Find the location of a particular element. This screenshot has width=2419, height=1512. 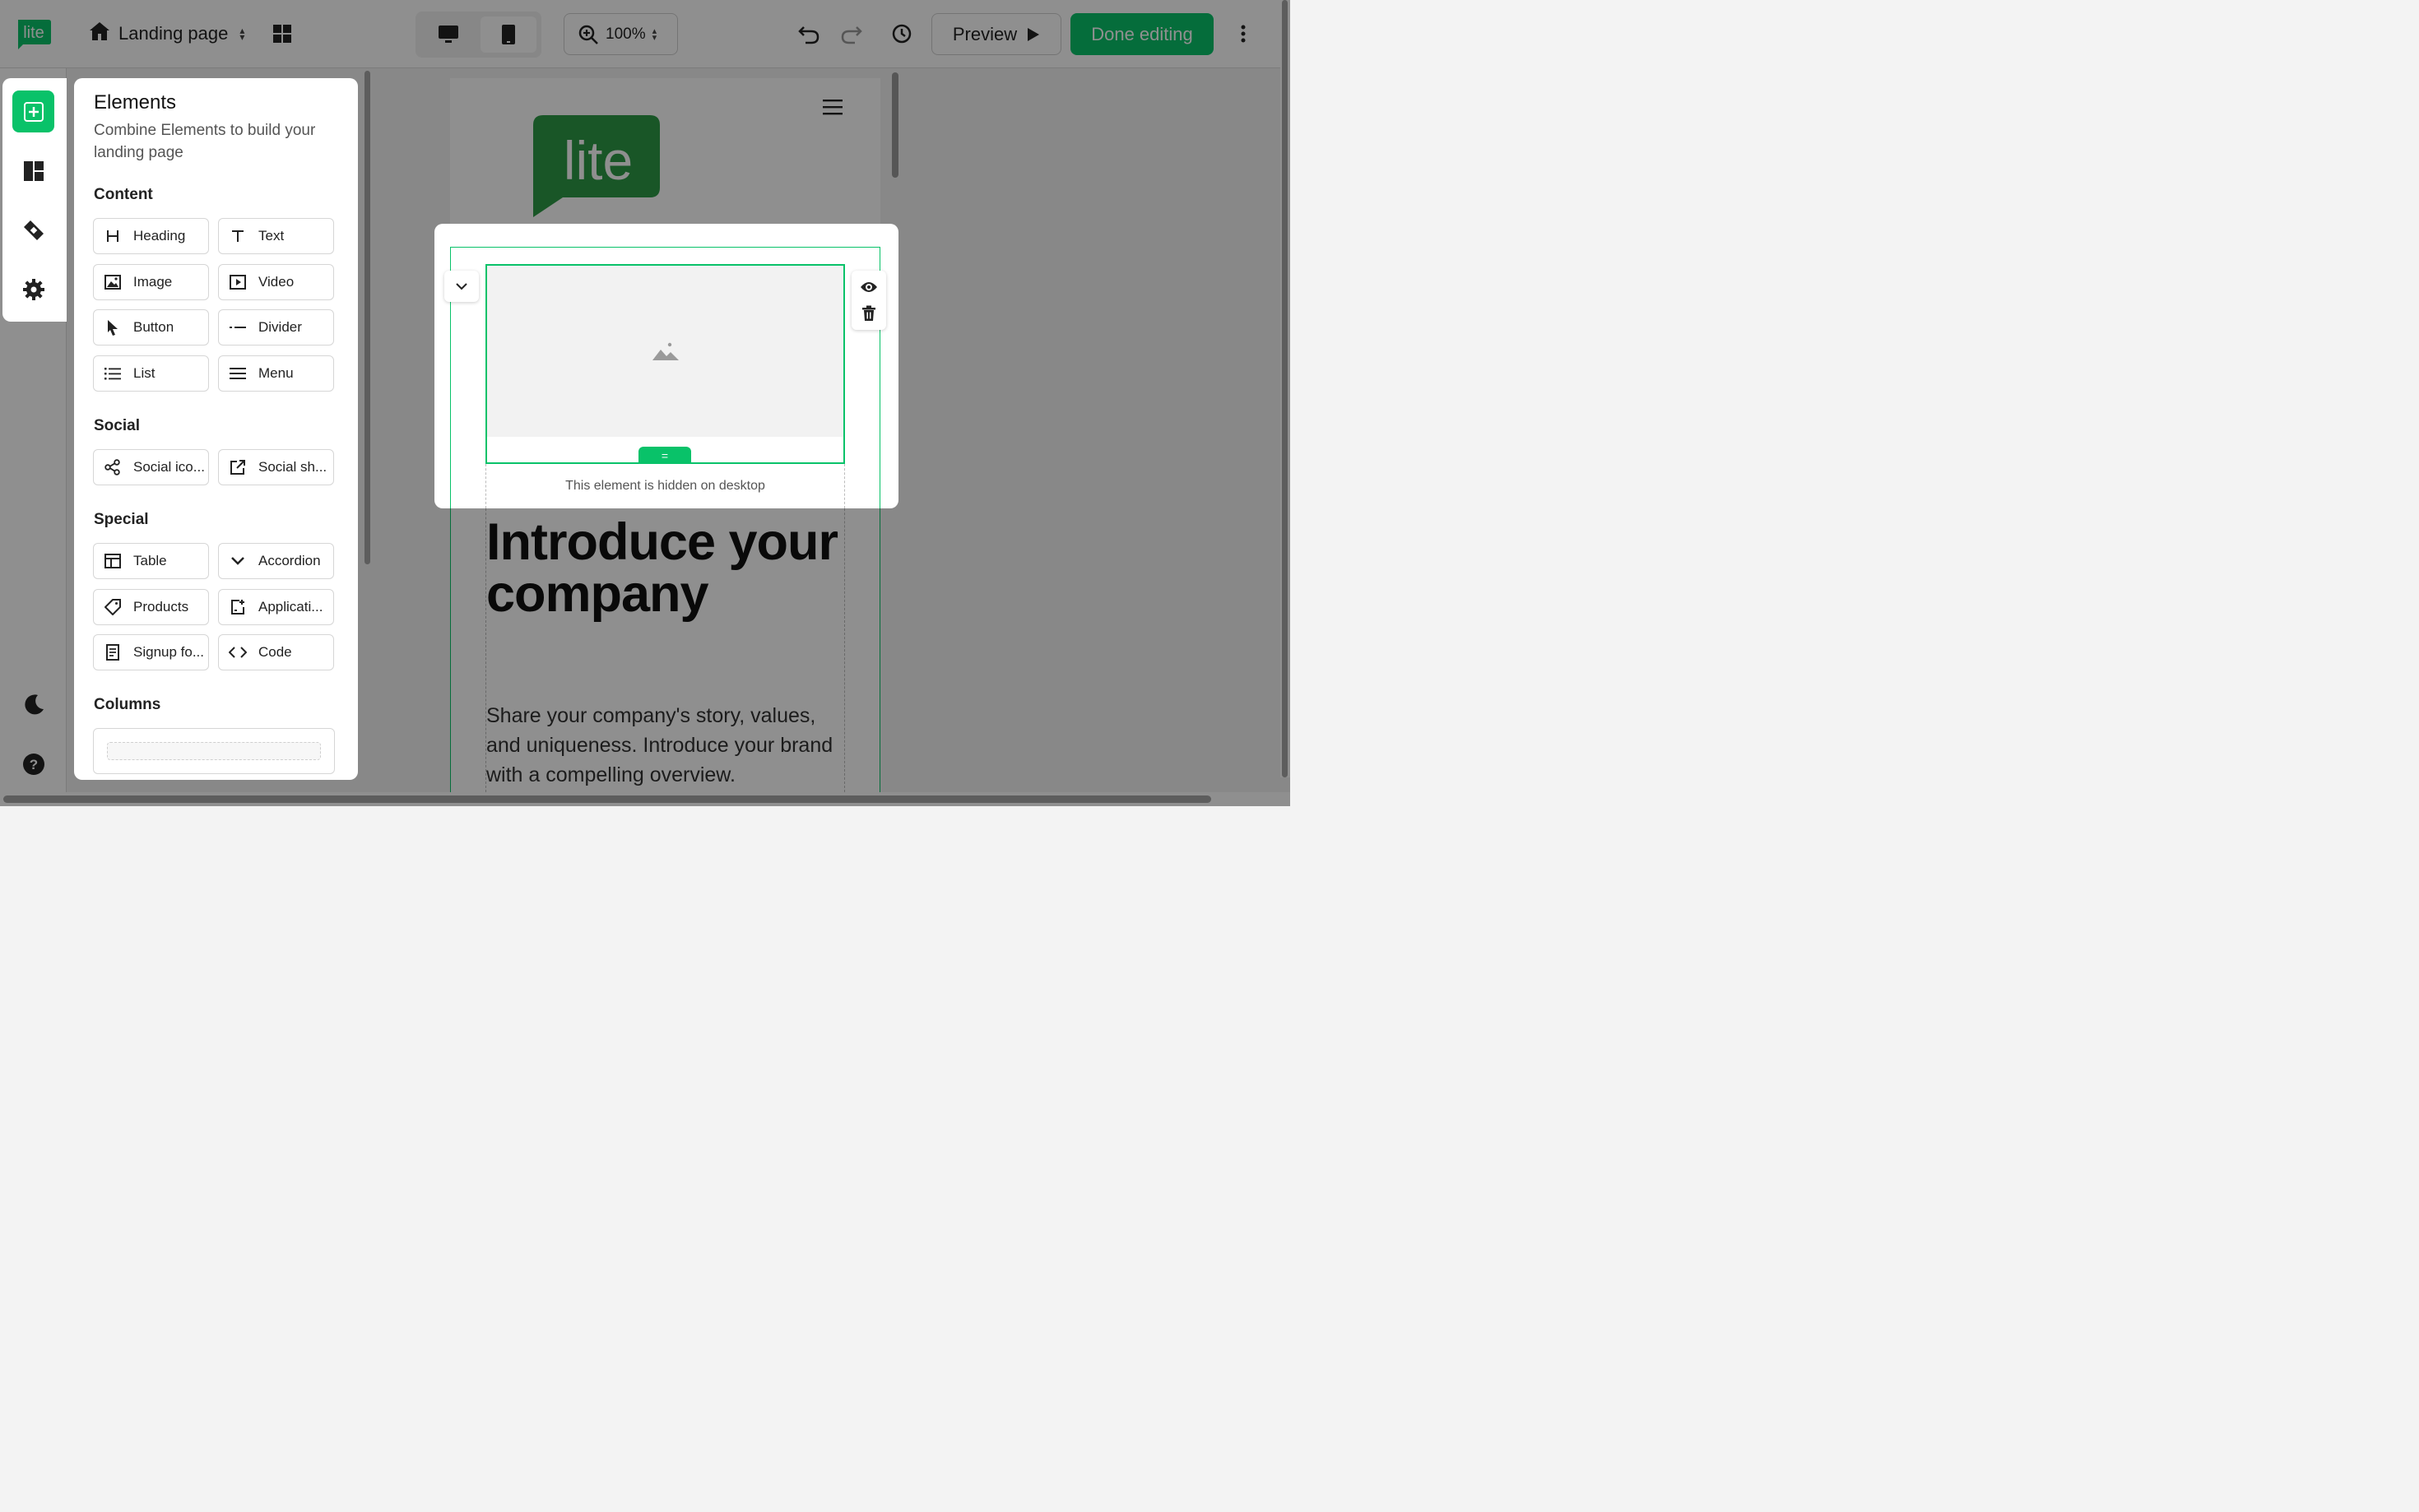

video-icon is located at coordinates (238, 282).